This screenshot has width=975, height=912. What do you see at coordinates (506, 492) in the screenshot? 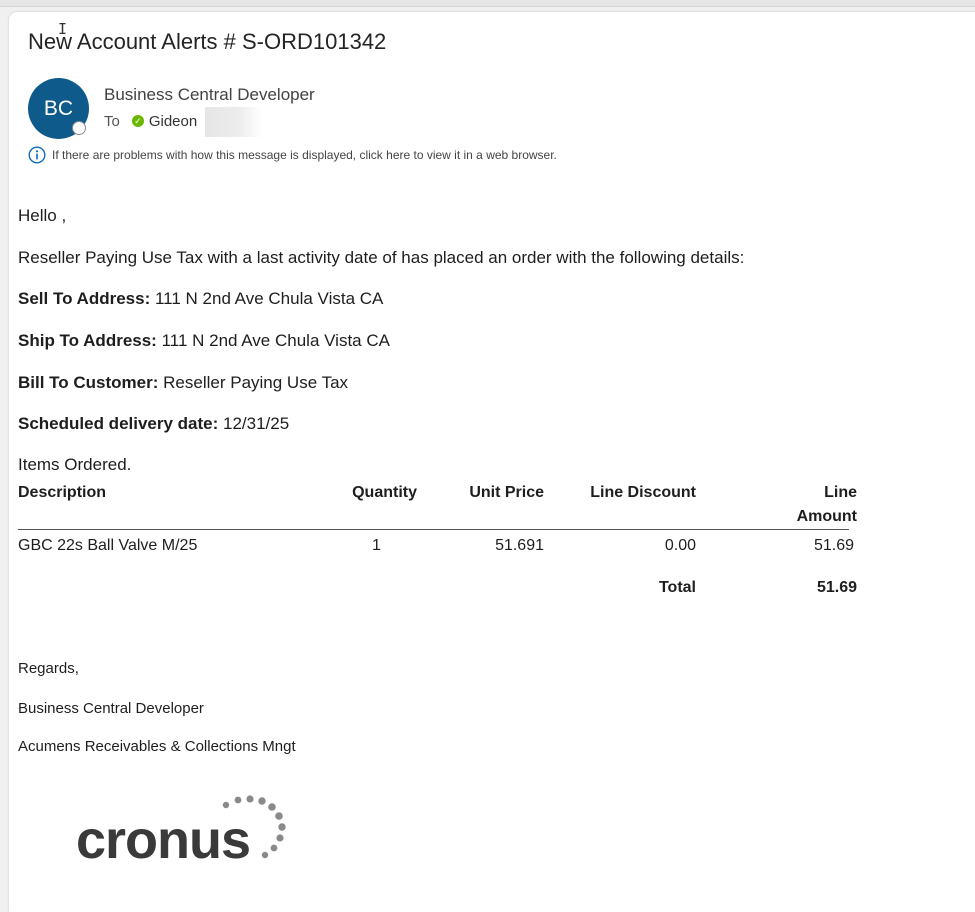
I see `header-unit-price: Unit Price` at bounding box center [506, 492].